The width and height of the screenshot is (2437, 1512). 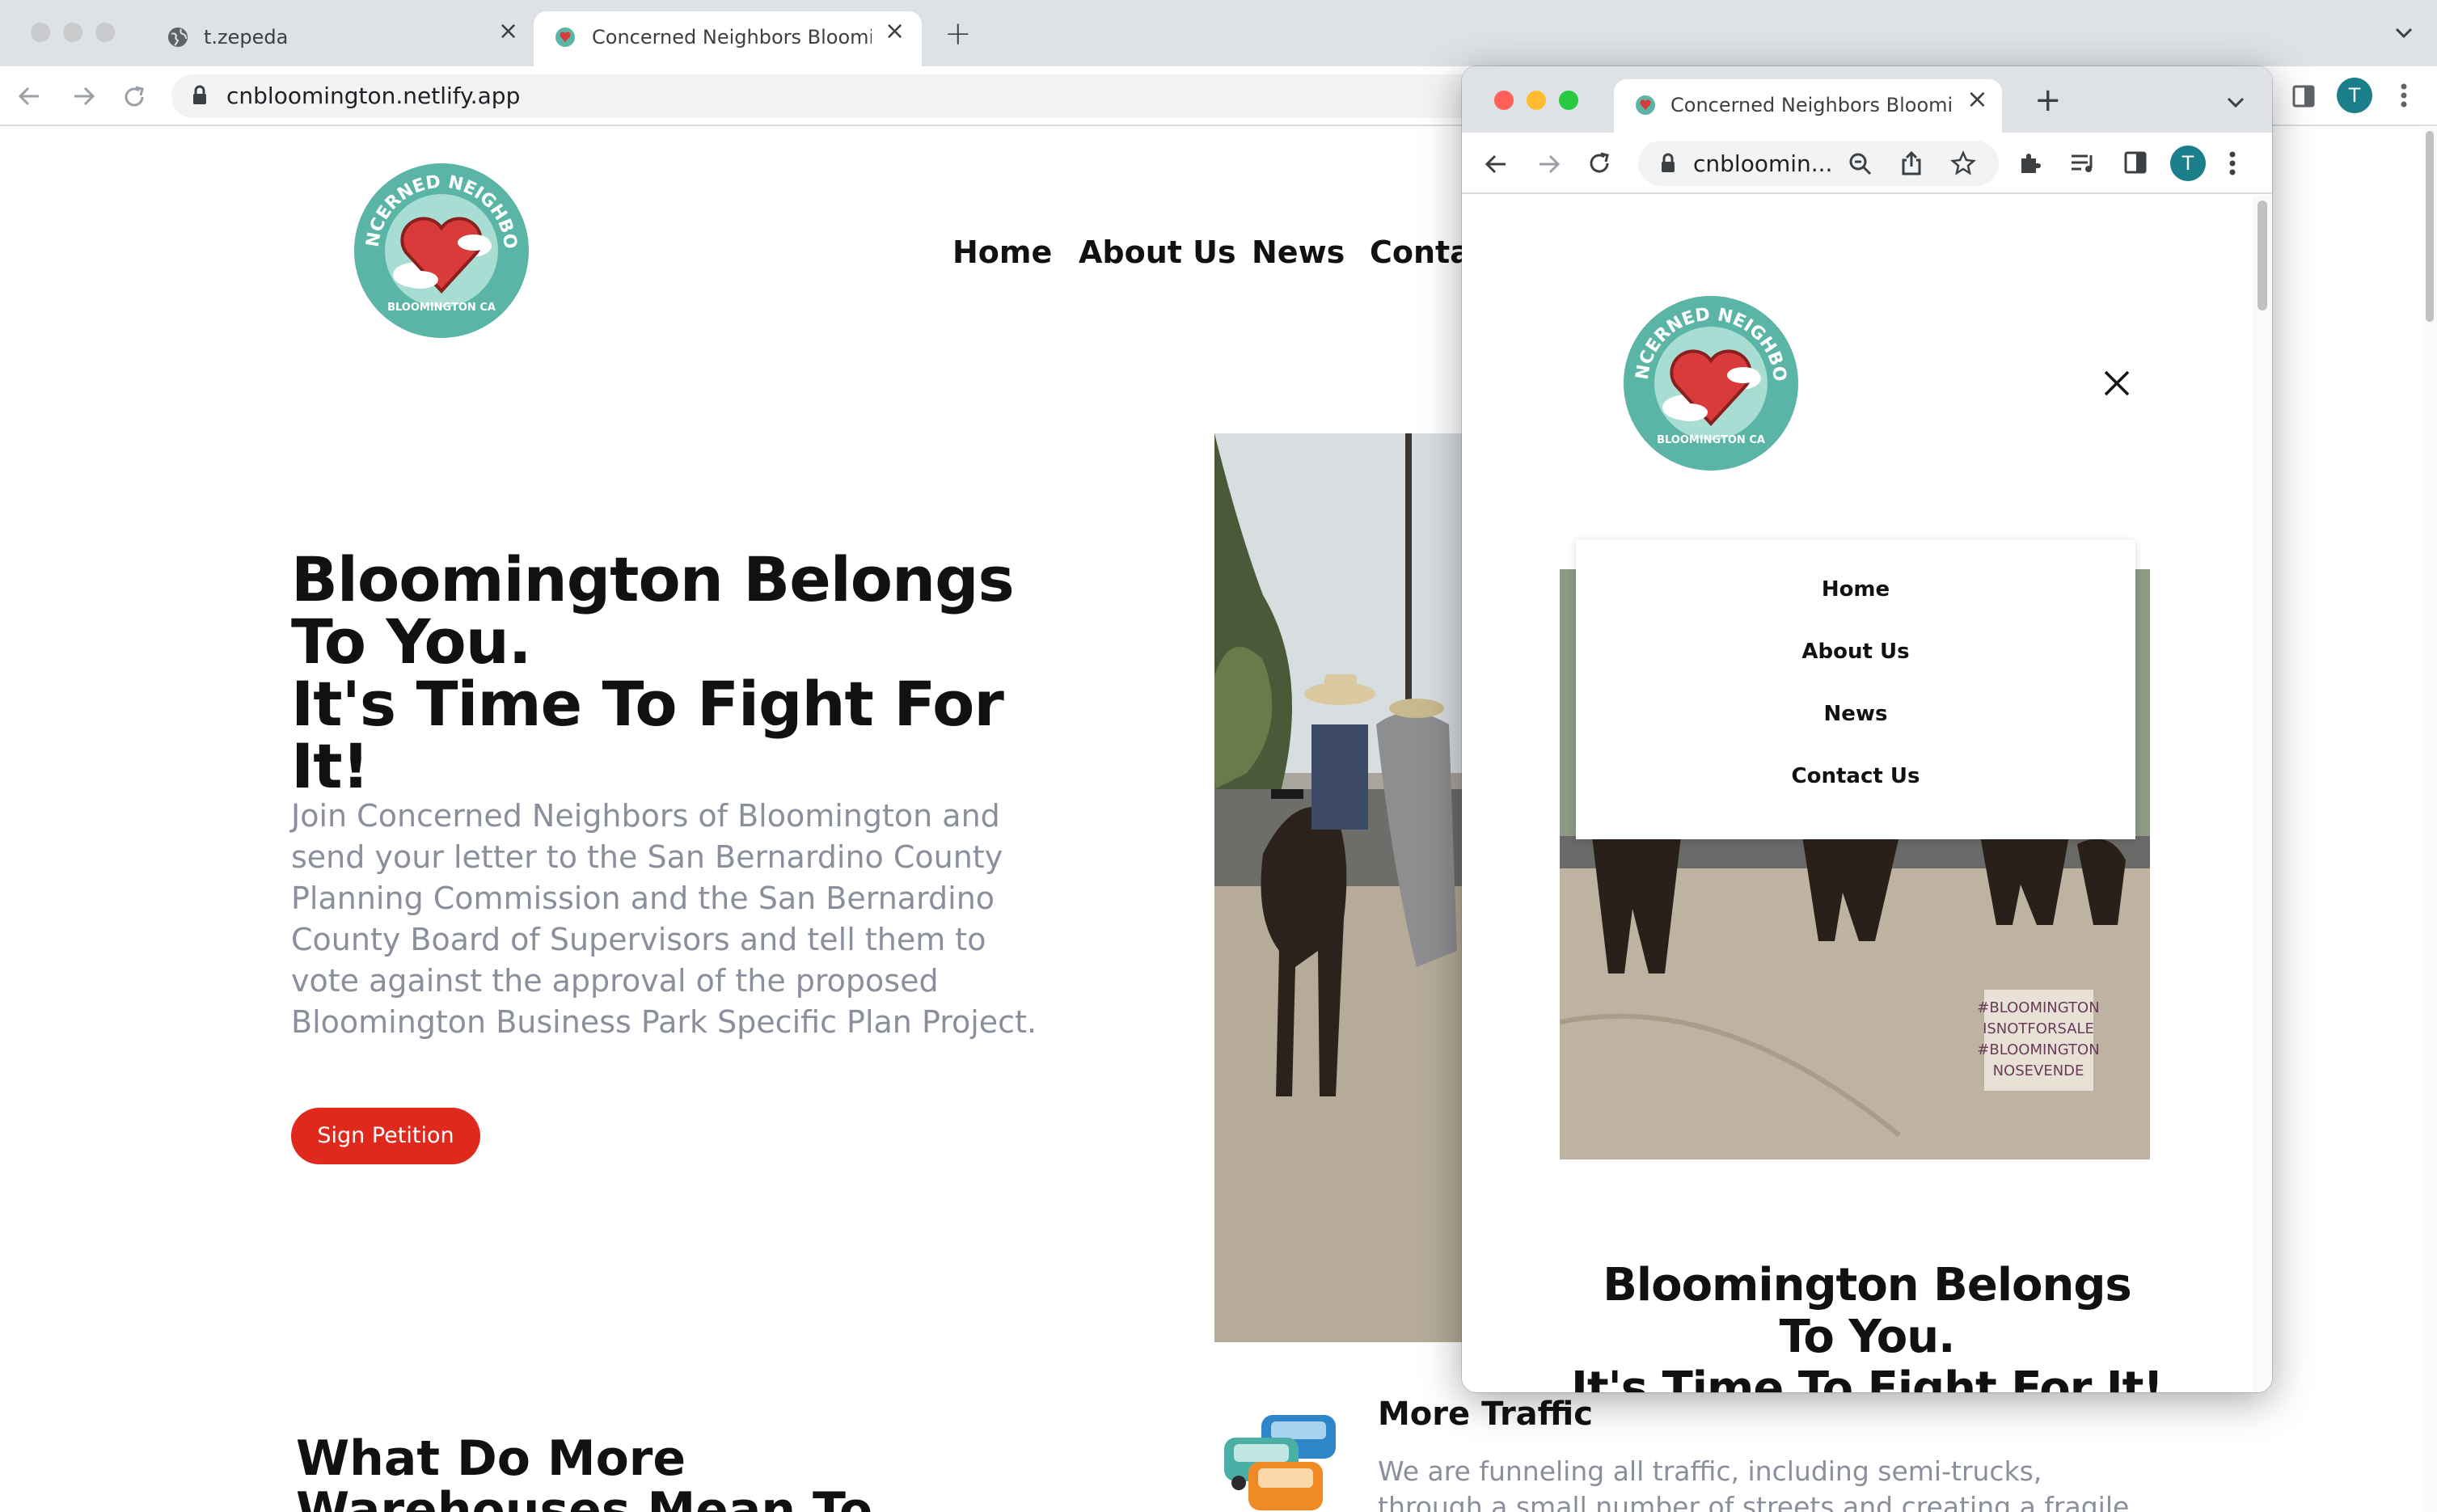 What do you see at coordinates (2263, 794) in the screenshot?
I see `popup-scrollbar` at bounding box center [2263, 794].